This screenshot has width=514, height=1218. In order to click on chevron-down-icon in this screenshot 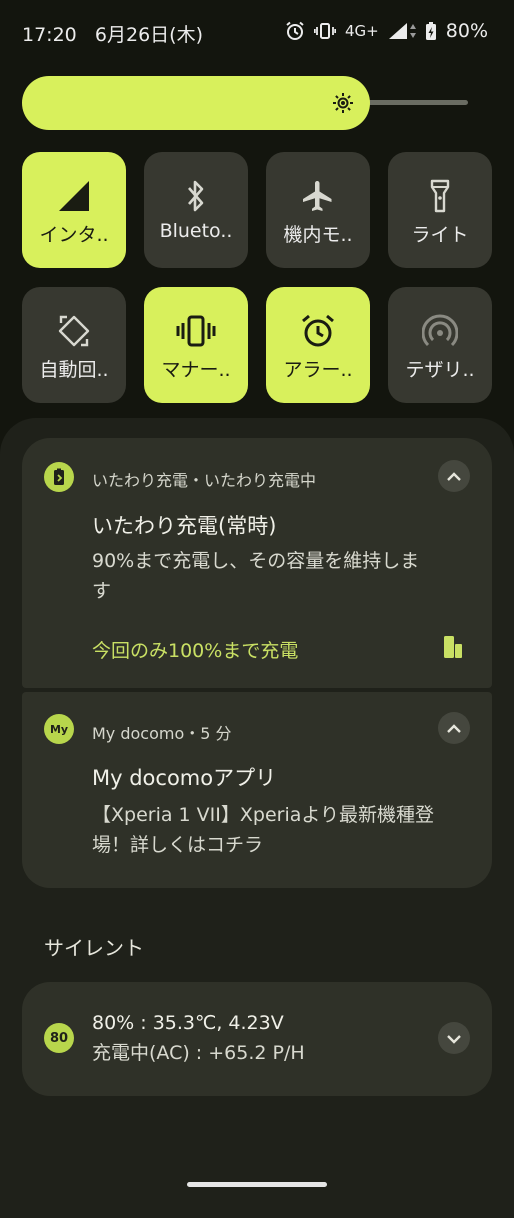, I will do `click(454, 1038)`.